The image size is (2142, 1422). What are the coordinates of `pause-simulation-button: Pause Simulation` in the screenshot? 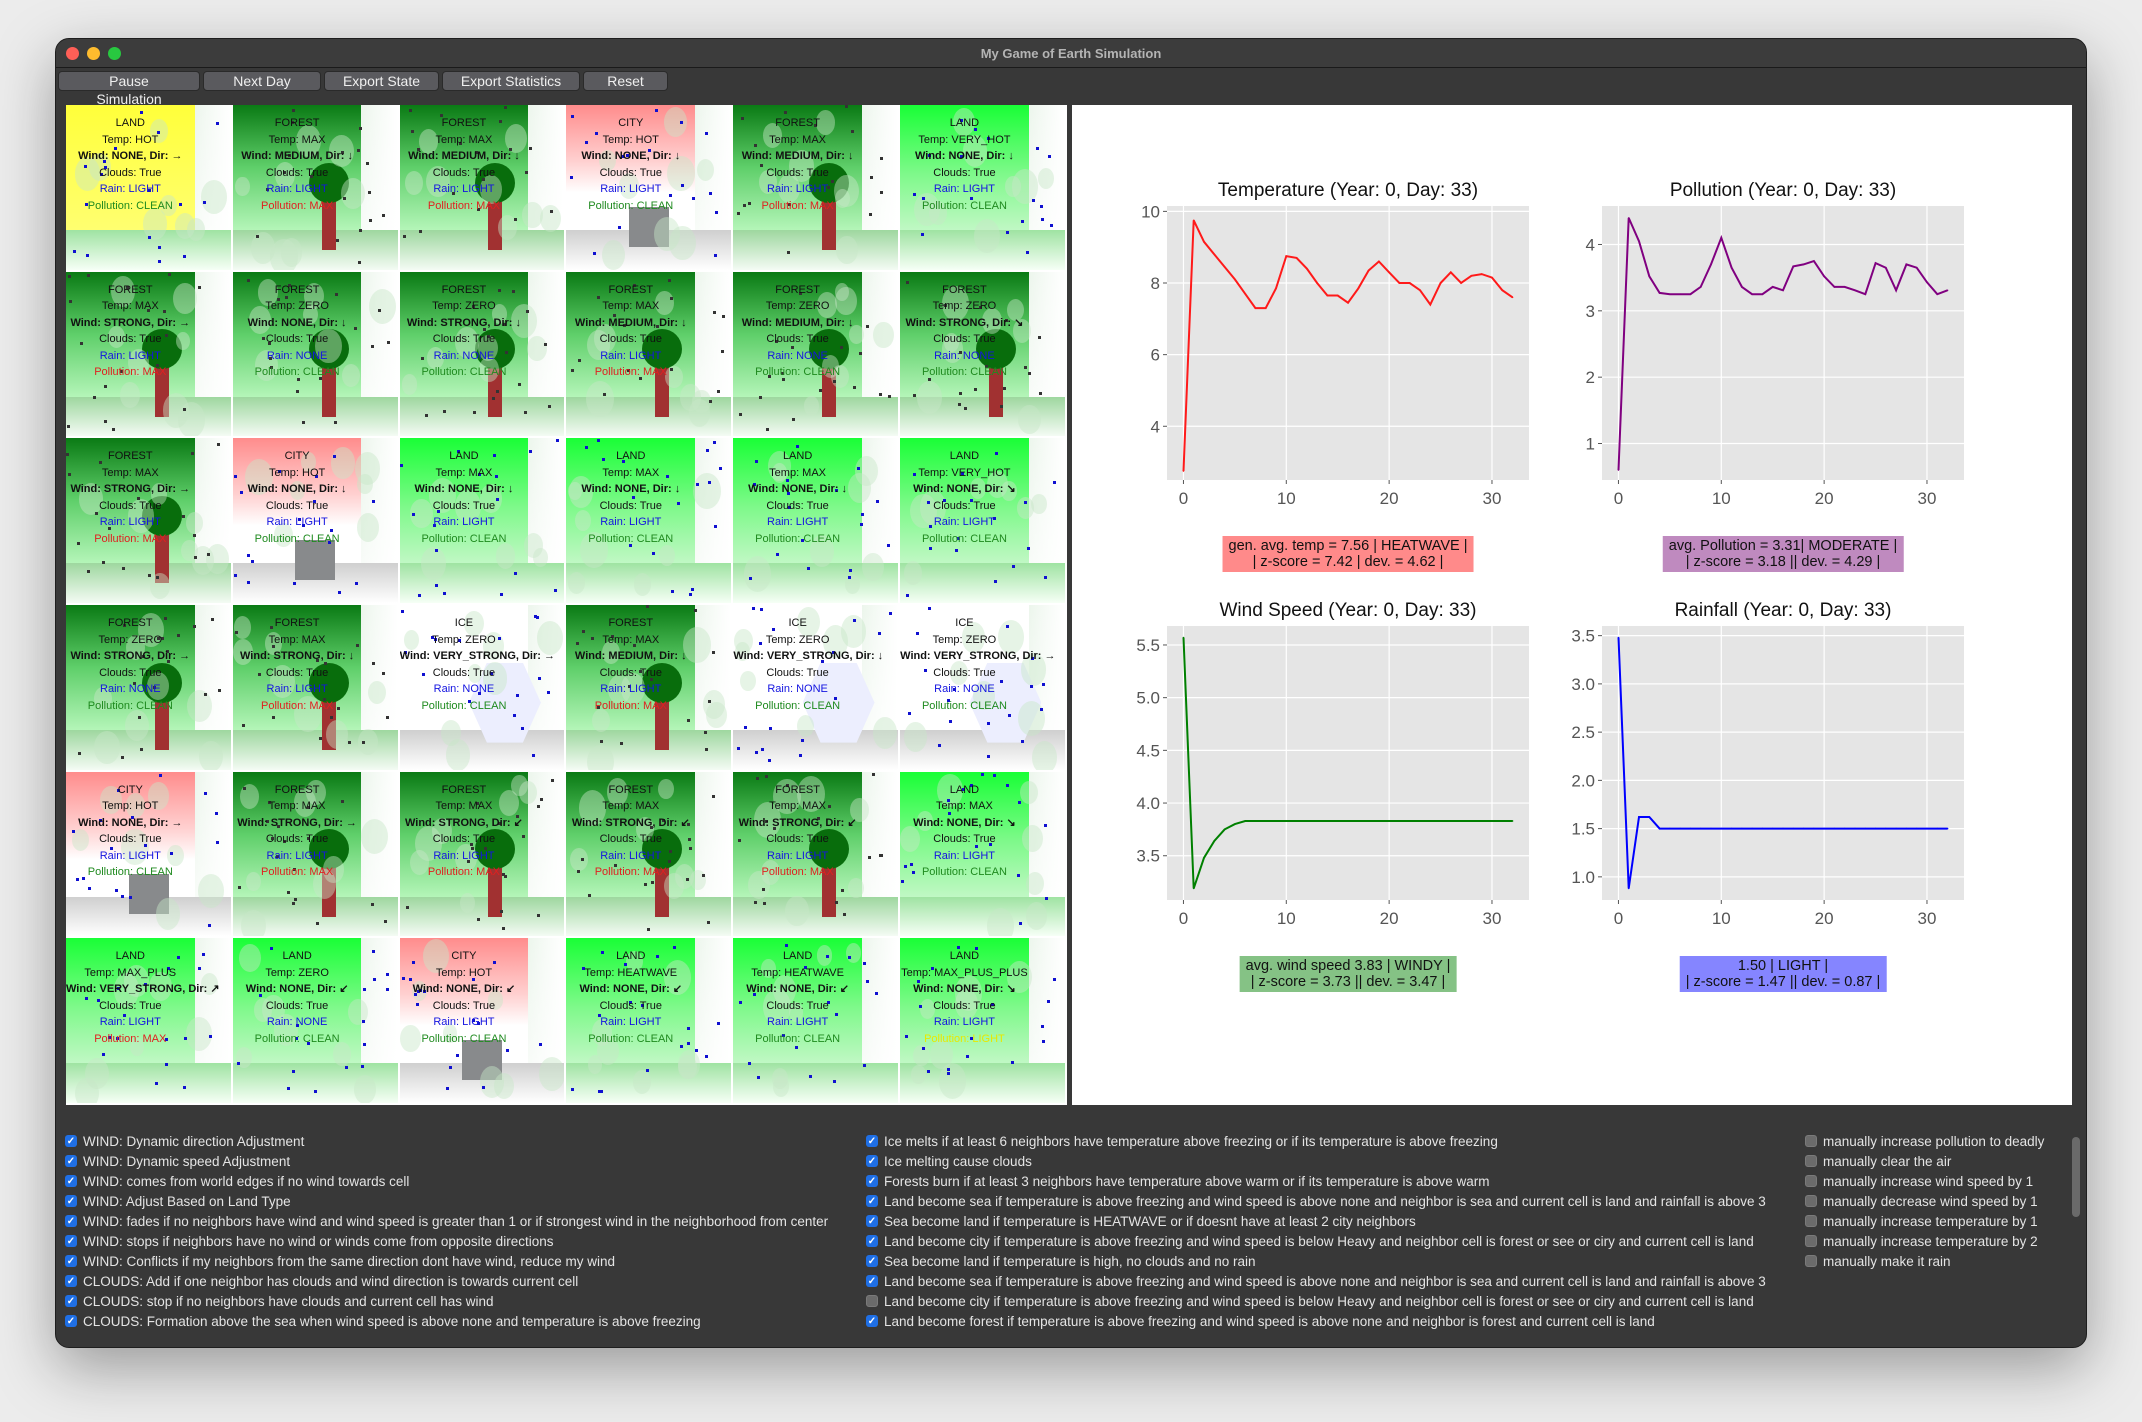 It's located at (129, 89).